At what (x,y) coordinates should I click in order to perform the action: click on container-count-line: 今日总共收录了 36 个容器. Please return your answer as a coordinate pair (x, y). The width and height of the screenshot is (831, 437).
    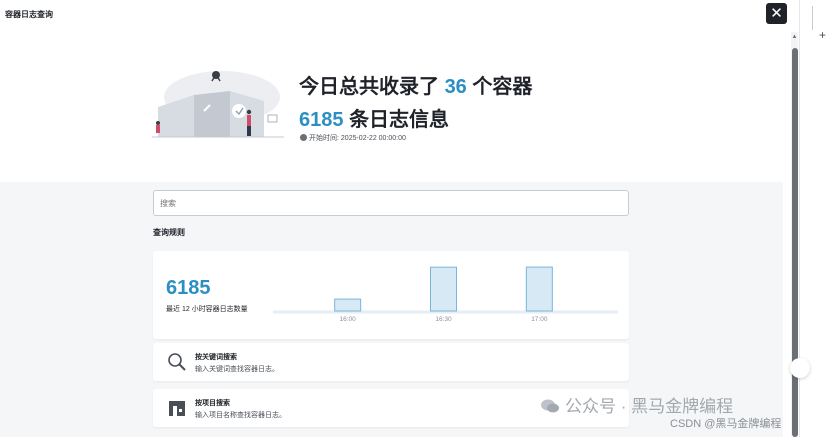
    Looking at the image, I should click on (415, 84).